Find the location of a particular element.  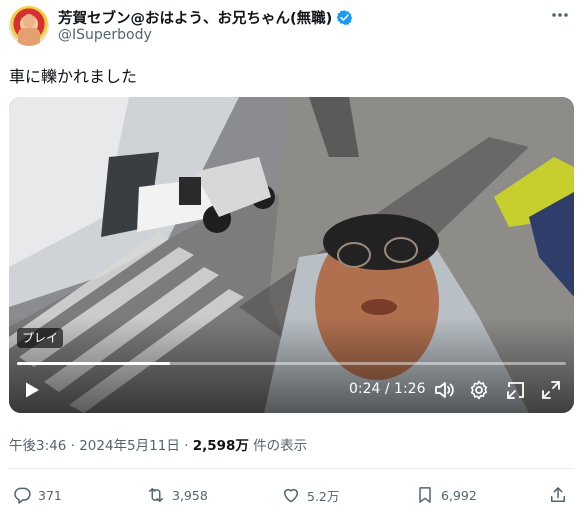

play-badge: プレイ is located at coordinates (40, 338).